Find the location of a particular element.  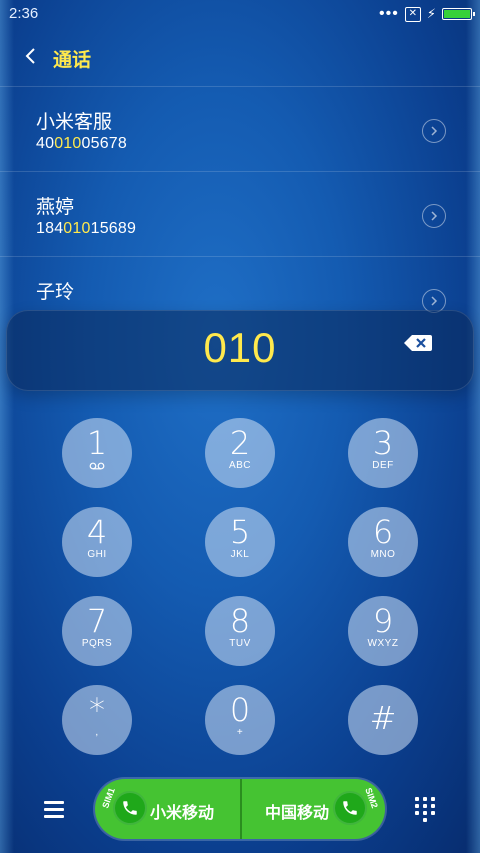

contact-number: 18401015689 is located at coordinates (86, 229).